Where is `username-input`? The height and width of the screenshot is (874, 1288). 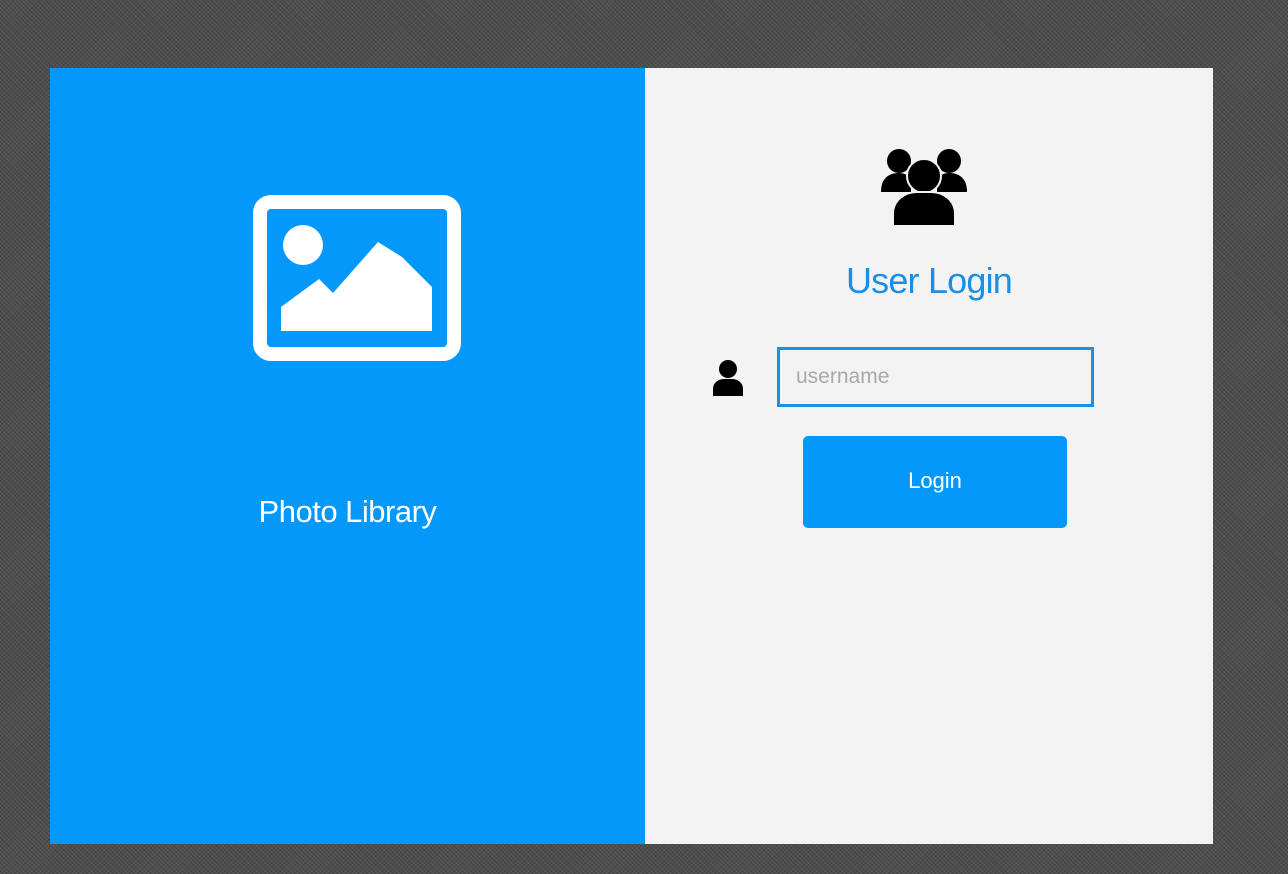 username-input is located at coordinates (935, 377).